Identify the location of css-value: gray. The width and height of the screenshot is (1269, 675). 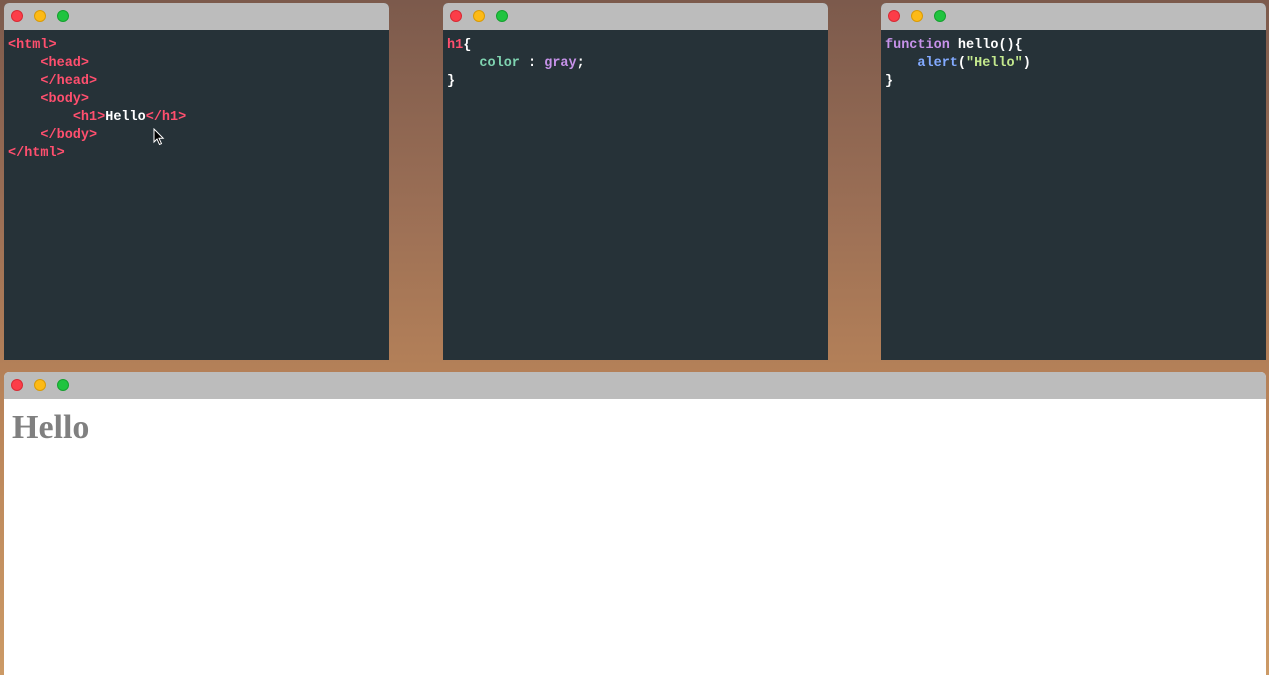
(560, 63).